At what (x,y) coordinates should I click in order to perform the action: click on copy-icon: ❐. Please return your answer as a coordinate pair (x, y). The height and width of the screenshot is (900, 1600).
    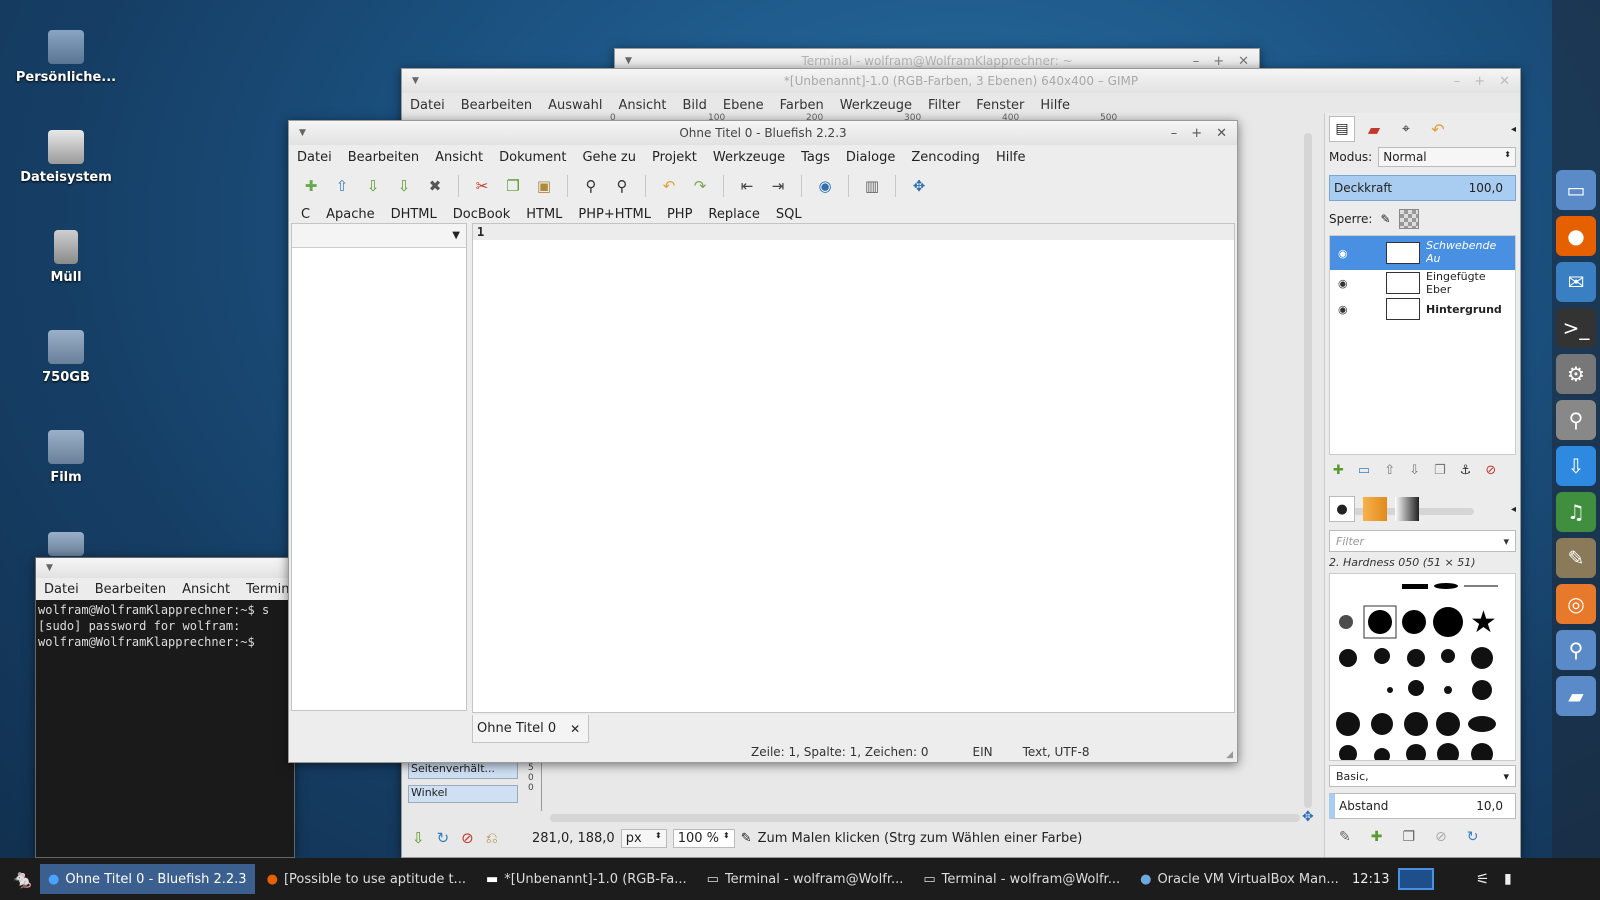
    Looking at the image, I should click on (513, 186).